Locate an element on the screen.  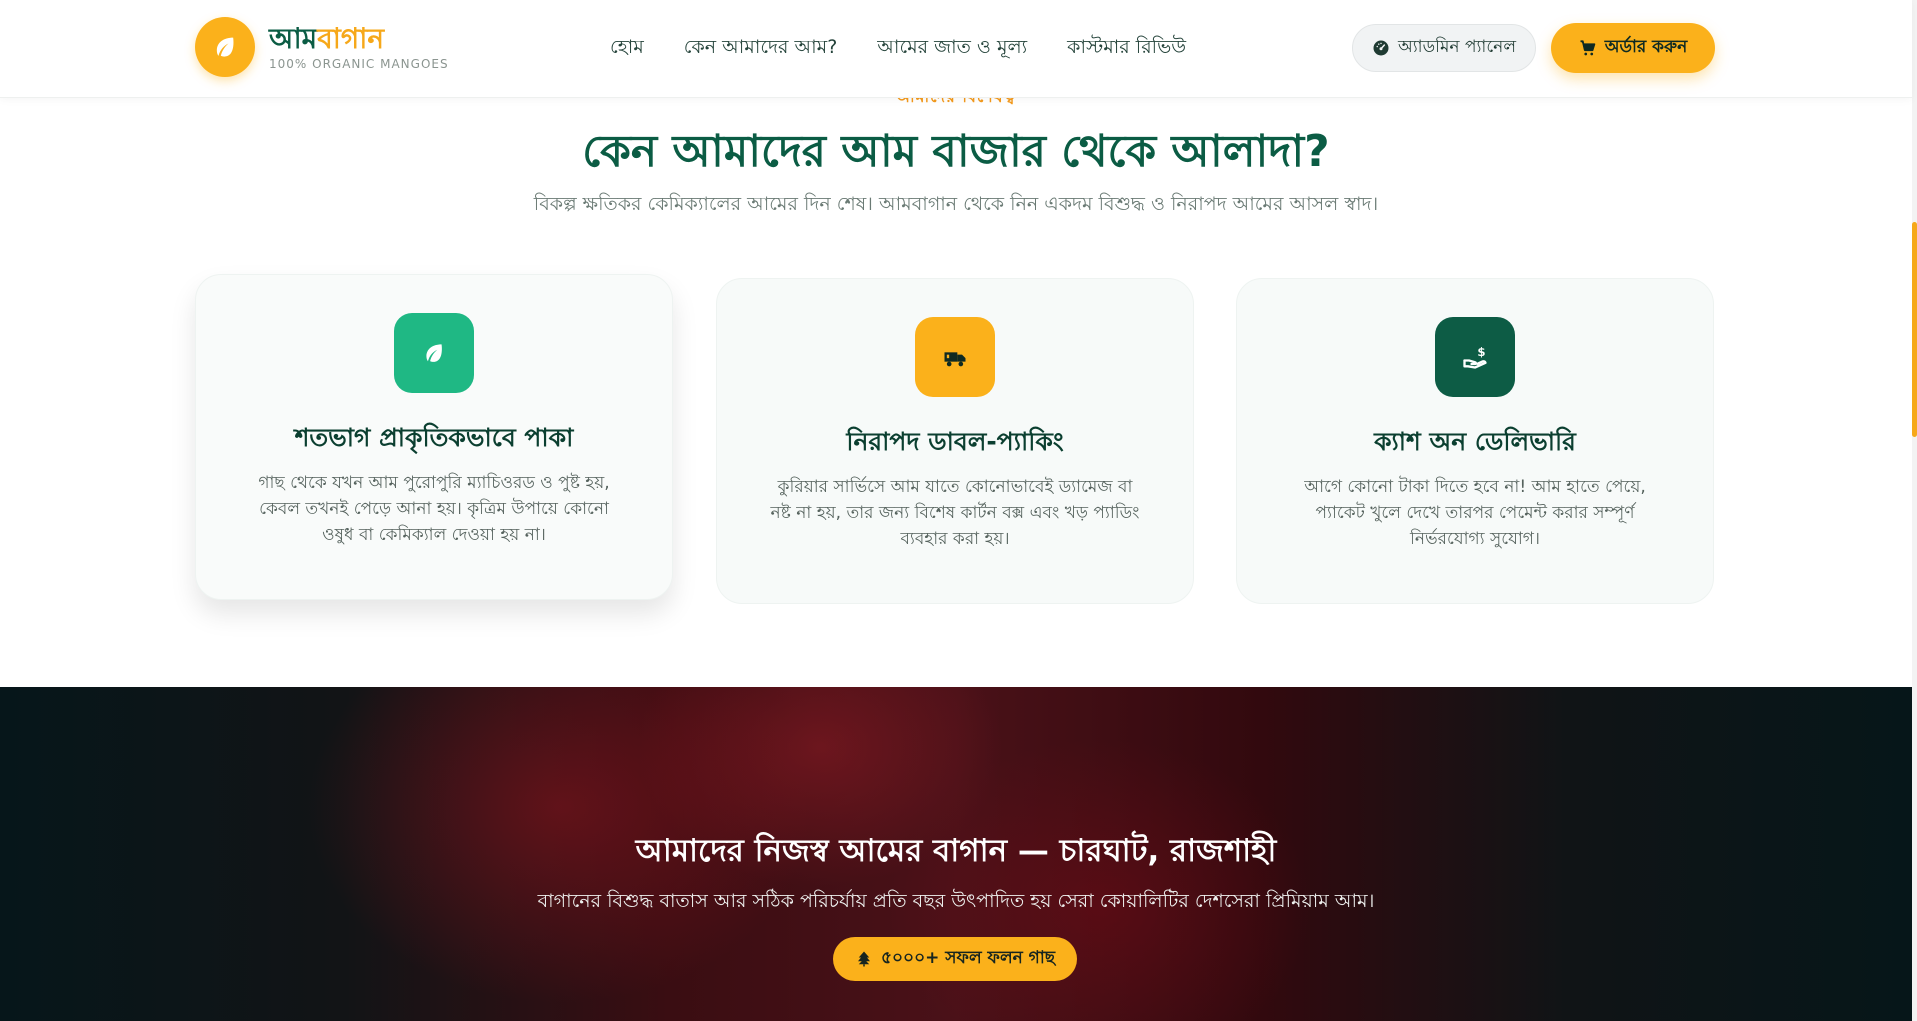
brand-name: আমবাগান is located at coordinates (359, 39).